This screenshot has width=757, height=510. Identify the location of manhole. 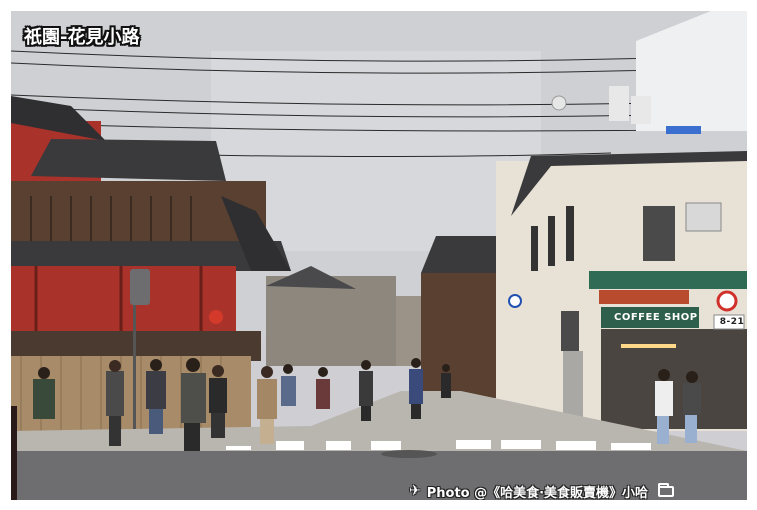
(409, 454).